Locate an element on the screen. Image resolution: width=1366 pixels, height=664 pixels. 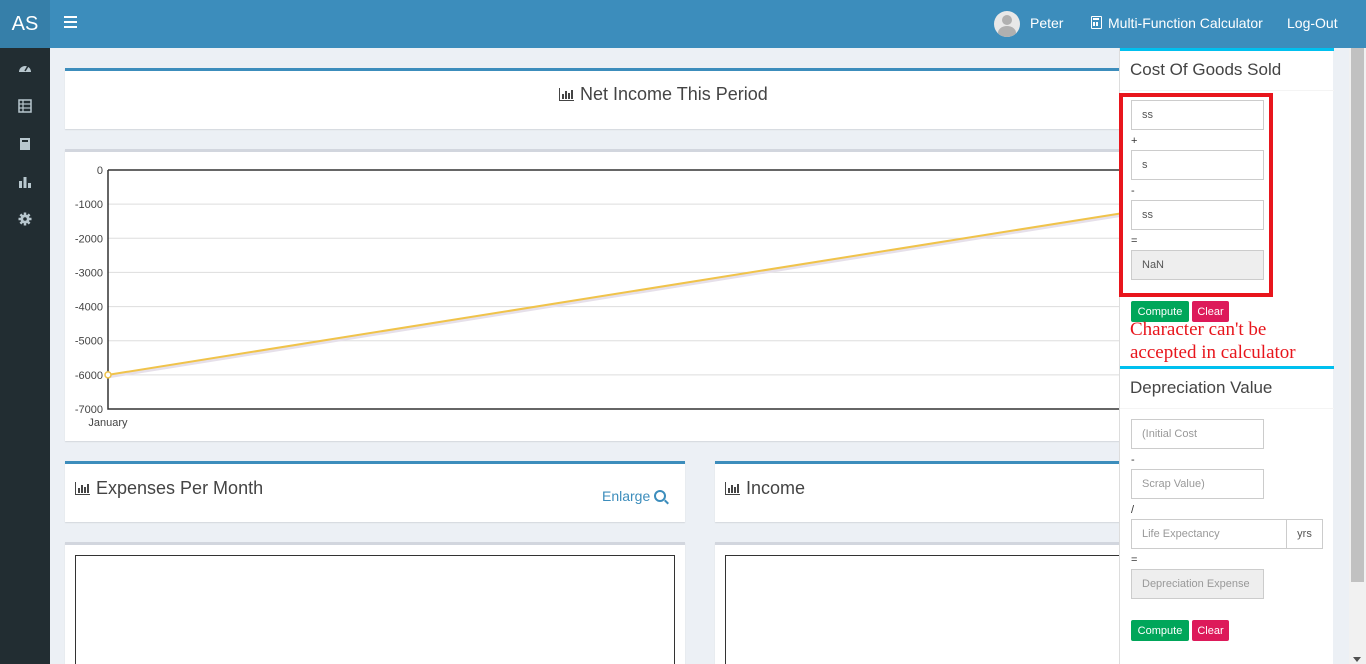
menu-toggle-icon is located at coordinates (70, 22).